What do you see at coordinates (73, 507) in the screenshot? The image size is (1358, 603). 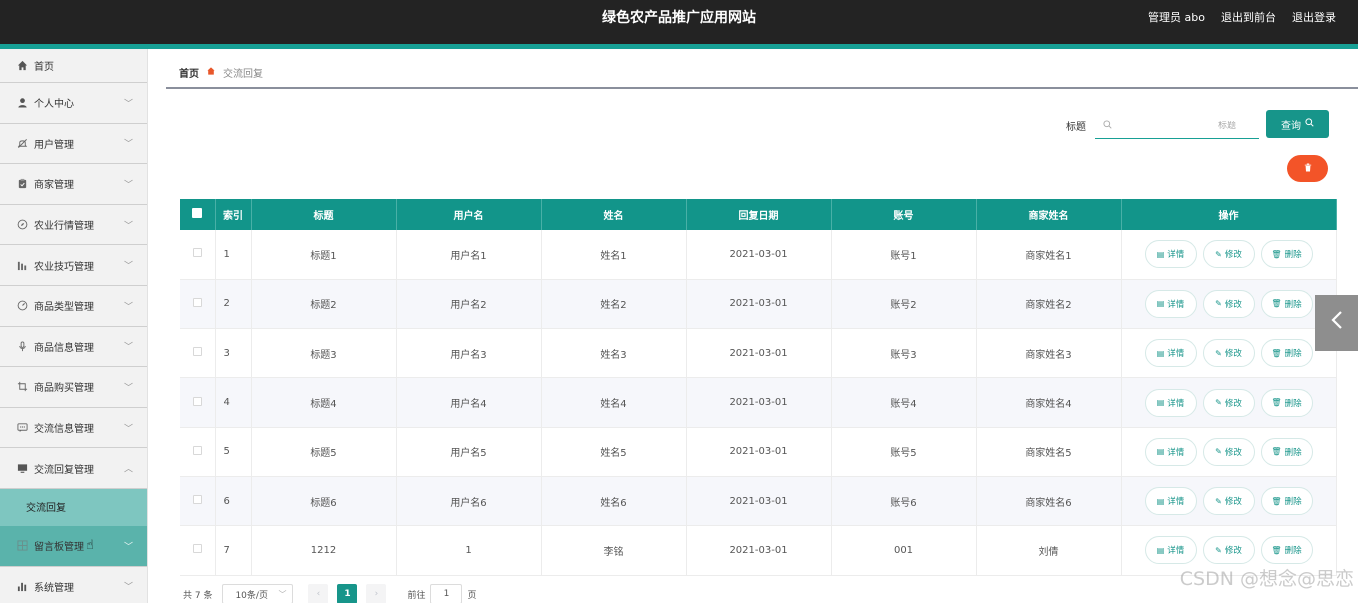 I see `sidebar-subitem-reply: 交流回复` at bounding box center [73, 507].